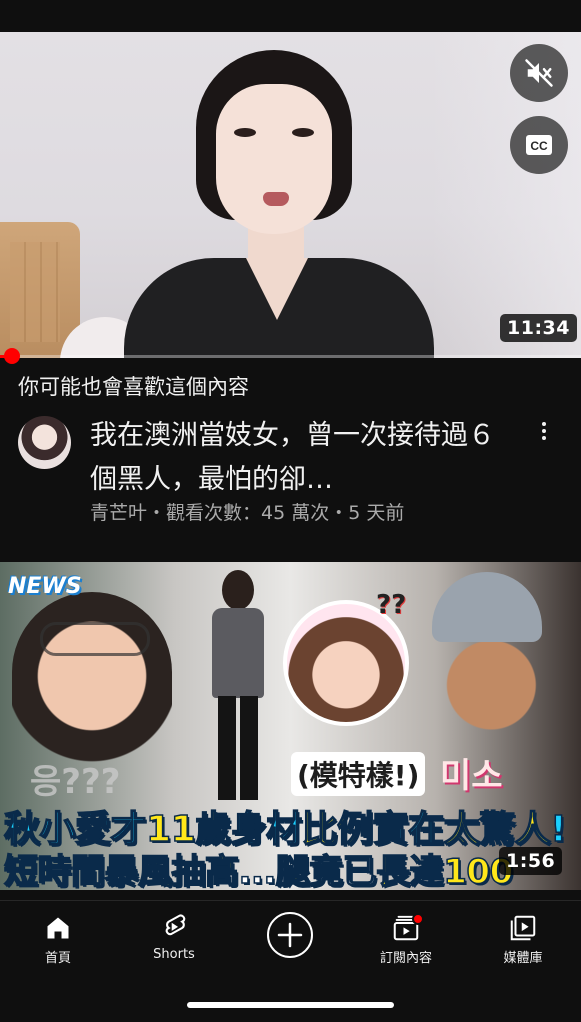  I want to click on more-vertical-icon, so click(544, 431).